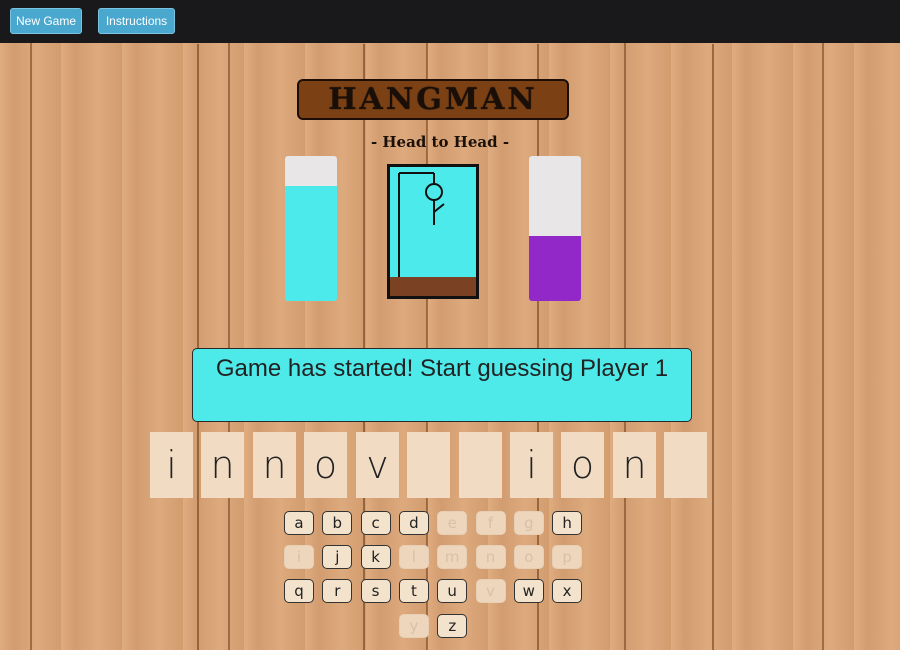 The width and height of the screenshot is (900, 650). Describe the element at coordinates (490, 591) in the screenshot. I see `key-v: v` at that location.